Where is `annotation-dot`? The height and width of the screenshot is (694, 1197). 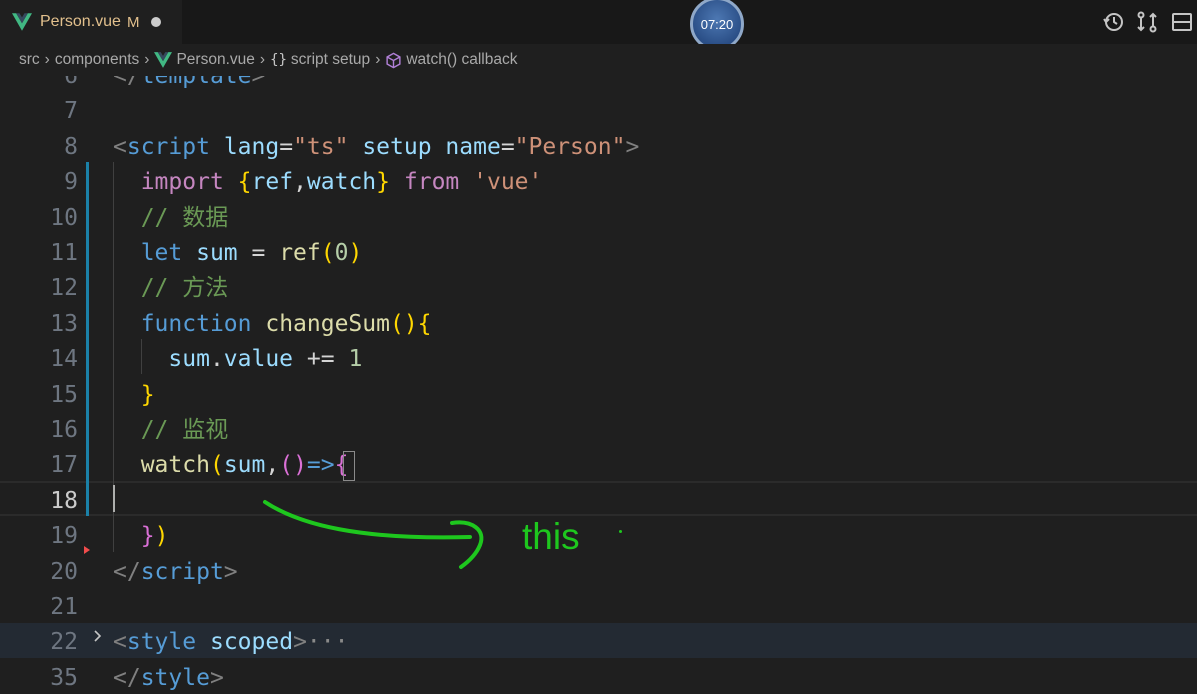 annotation-dot is located at coordinates (620, 531).